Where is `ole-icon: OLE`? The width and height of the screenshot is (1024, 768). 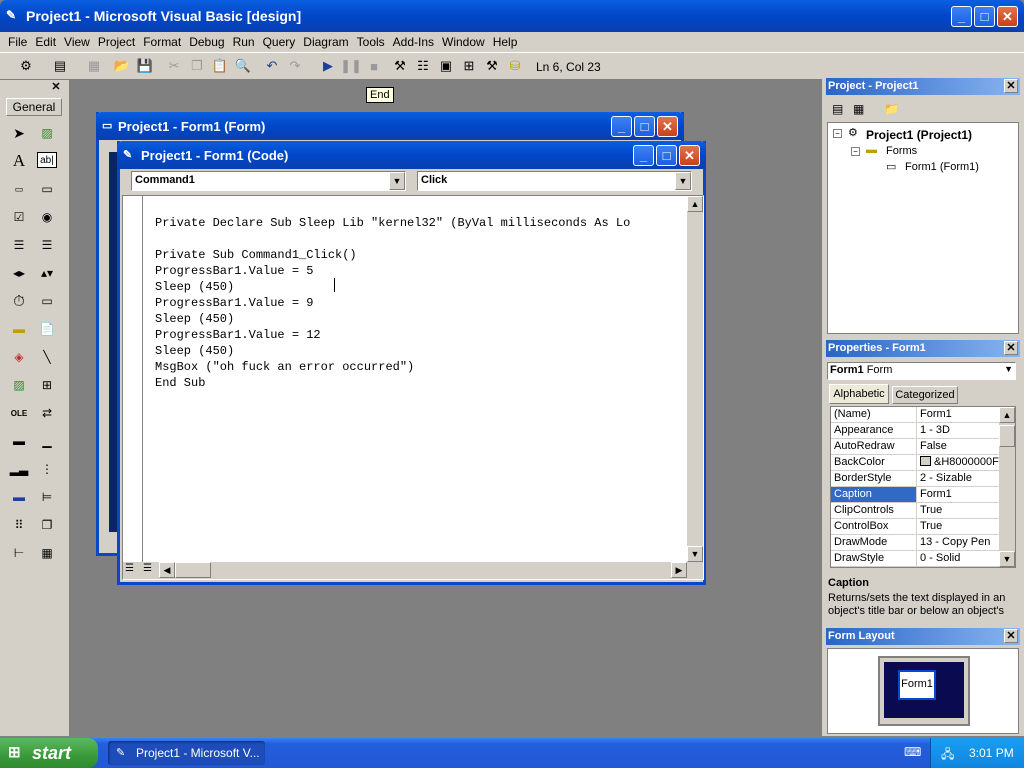 ole-icon: OLE is located at coordinates (19, 413).